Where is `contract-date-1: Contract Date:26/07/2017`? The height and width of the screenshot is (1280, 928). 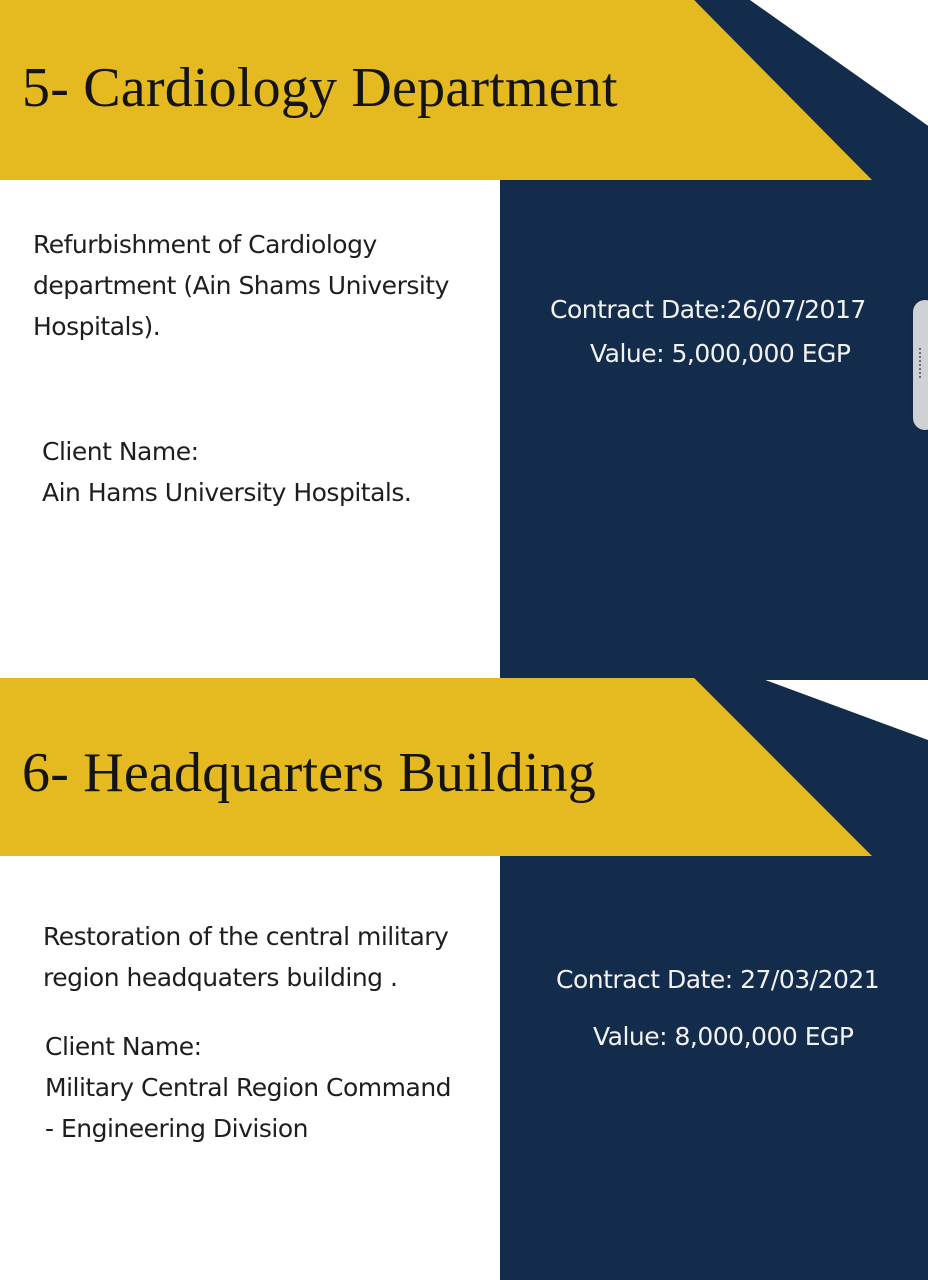
contract-date-1: Contract Date:26/07/2017 is located at coordinates (708, 309).